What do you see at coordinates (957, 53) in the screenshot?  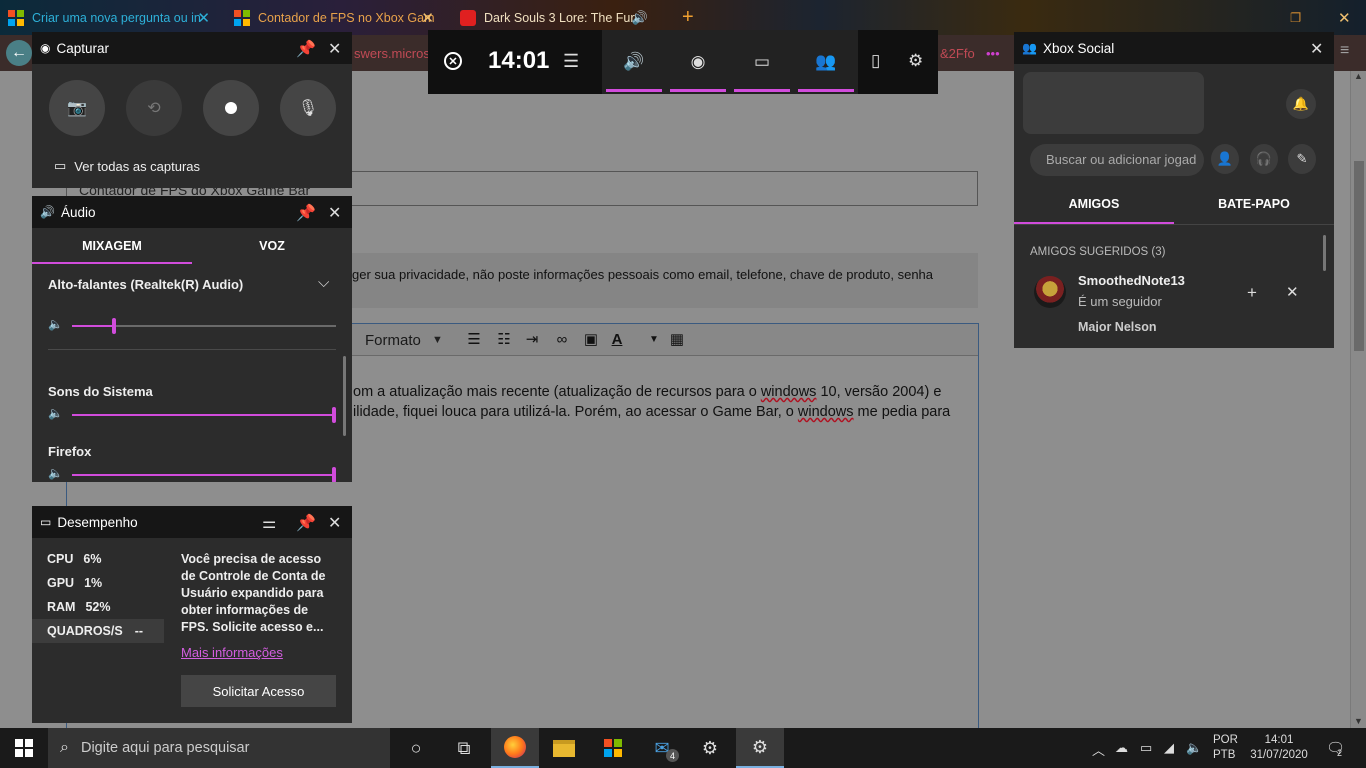 I see `url-fragment-right: &2Ffo` at bounding box center [957, 53].